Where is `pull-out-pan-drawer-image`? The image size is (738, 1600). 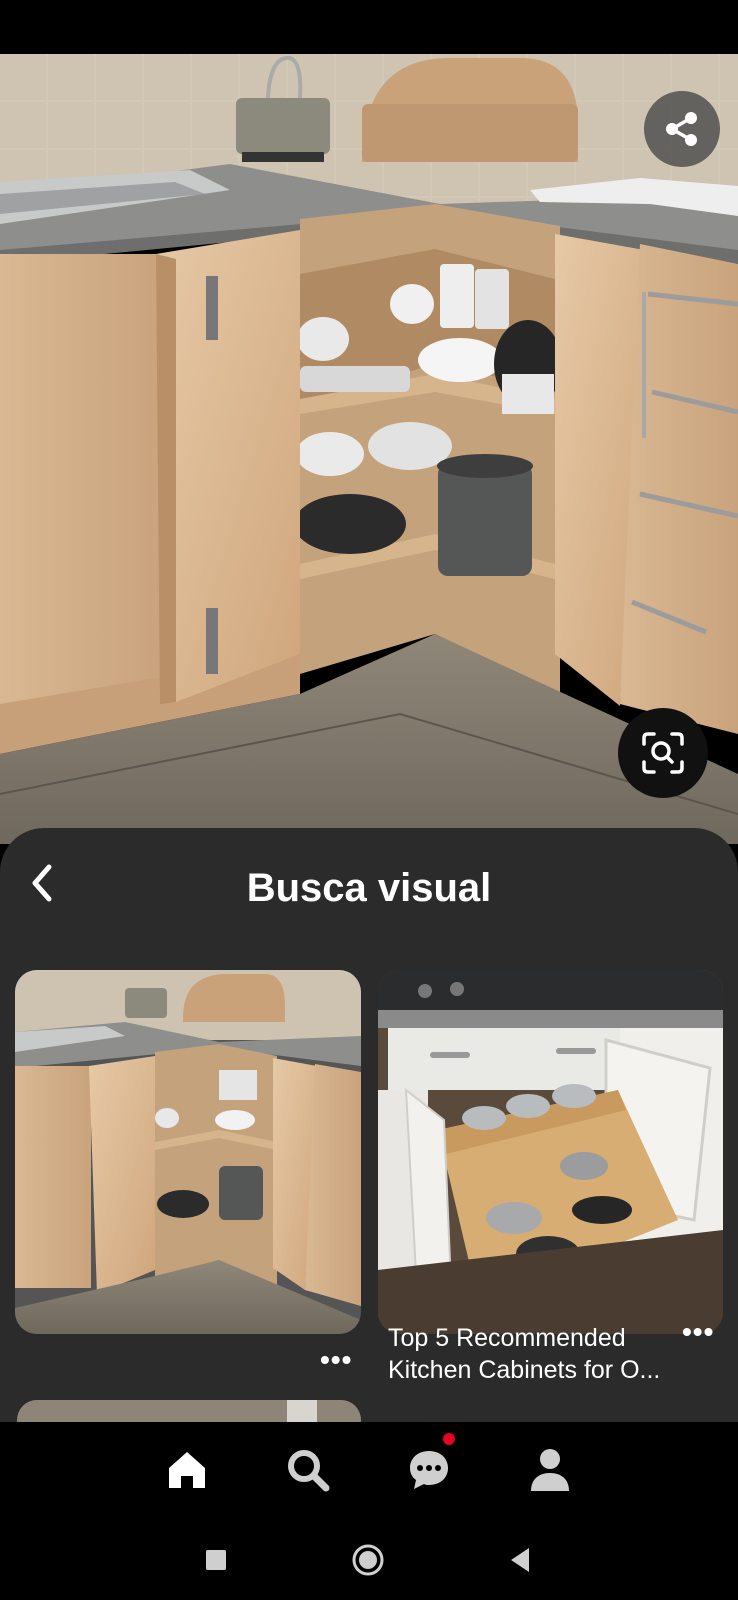 pull-out-pan-drawer-image is located at coordinates (550, 1152).